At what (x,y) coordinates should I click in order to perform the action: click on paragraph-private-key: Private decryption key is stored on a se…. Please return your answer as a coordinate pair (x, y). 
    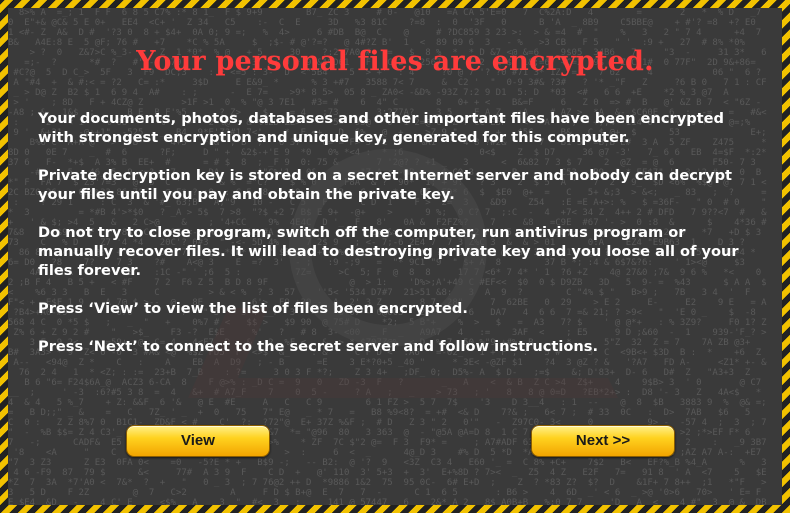
    Looking at the image, I should click on (385, 185).